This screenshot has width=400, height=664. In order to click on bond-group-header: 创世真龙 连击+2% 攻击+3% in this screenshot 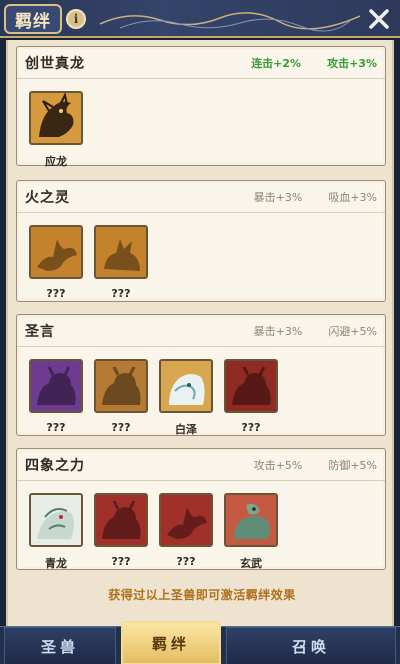, I will do `click(201, 63)`.